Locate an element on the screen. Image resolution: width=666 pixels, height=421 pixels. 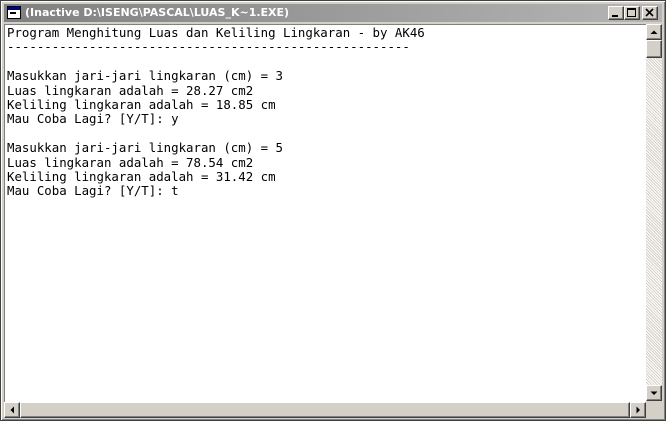
console-line: Masukkan jari-jari lingkaran (cm) = 5 is located at coordinates (145, 148).